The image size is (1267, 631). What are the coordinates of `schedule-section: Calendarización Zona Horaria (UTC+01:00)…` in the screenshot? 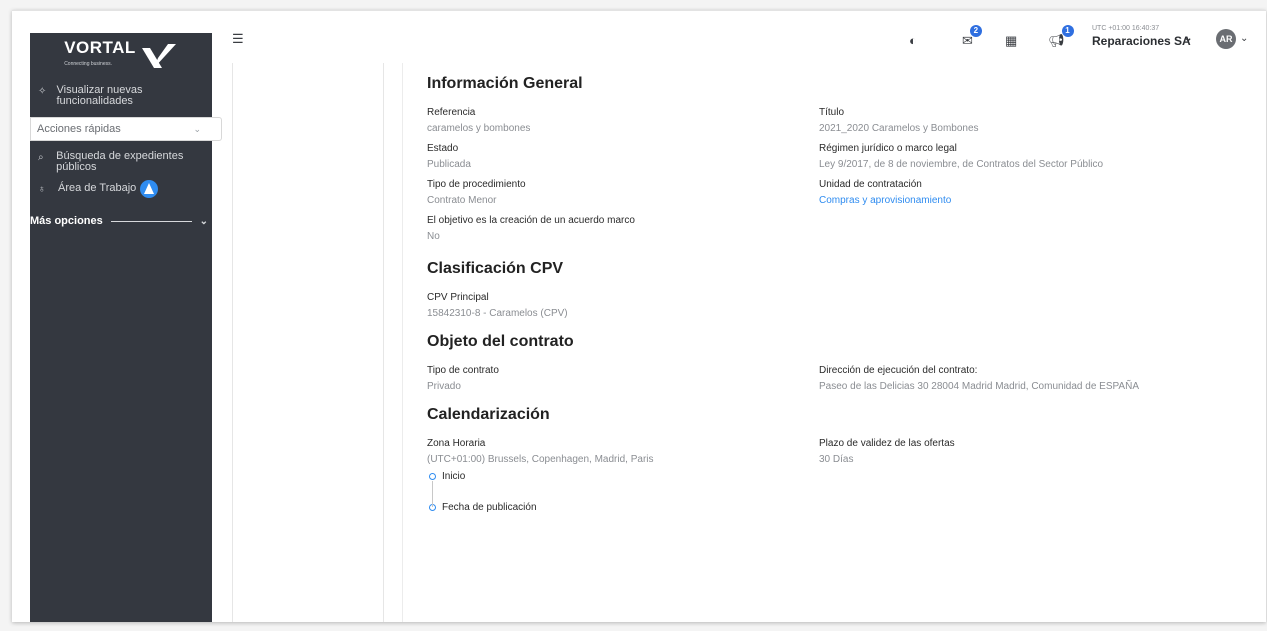 It's located at (827, 459).